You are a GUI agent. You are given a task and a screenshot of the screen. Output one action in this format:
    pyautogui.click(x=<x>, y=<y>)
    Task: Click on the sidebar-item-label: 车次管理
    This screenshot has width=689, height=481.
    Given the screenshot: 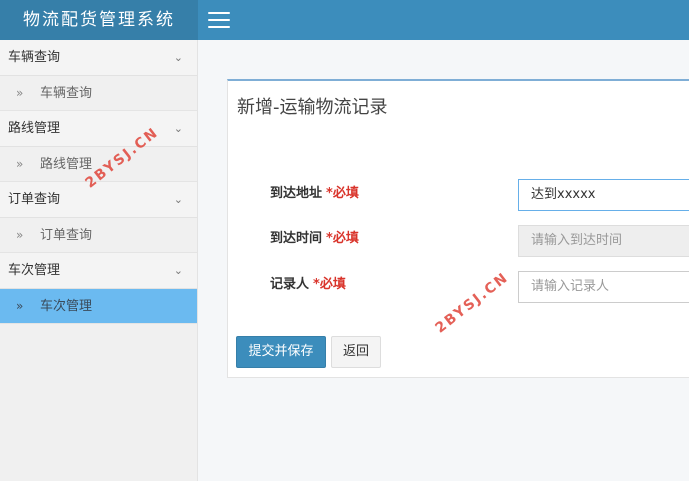 What is the action you would take?
    pyautogui.click(x=66, y=306)
    